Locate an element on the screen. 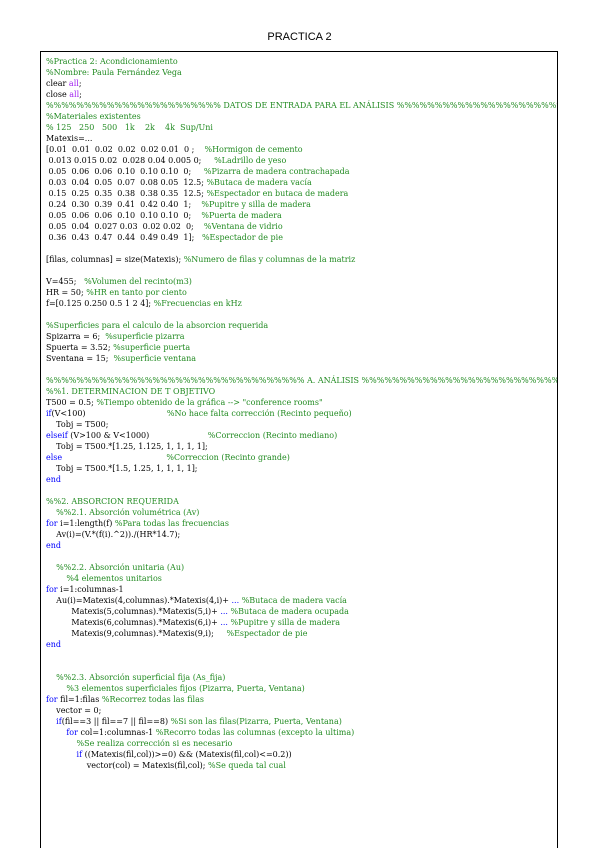 The width and height of the screenshot is (599, 848). code-line: V=455; %Volumen del recinto(m3) is located at coordinates (301, 281).